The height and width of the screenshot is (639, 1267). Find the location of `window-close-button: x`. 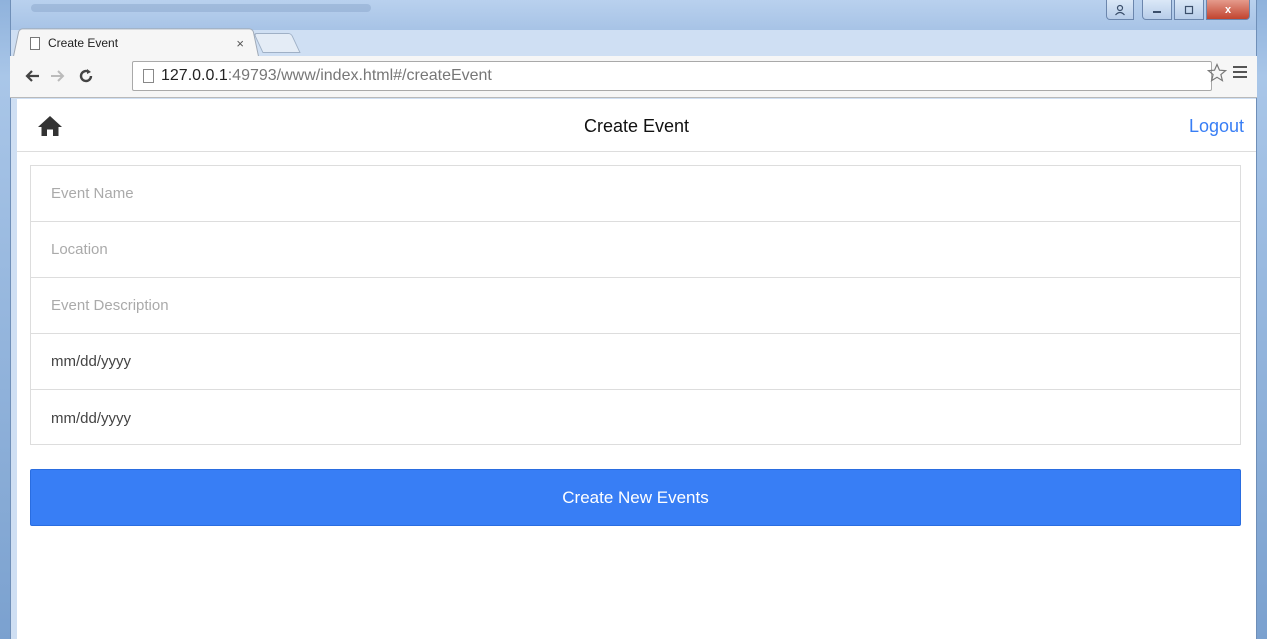

window-close-button: x is located at coordinates (1228, 10).